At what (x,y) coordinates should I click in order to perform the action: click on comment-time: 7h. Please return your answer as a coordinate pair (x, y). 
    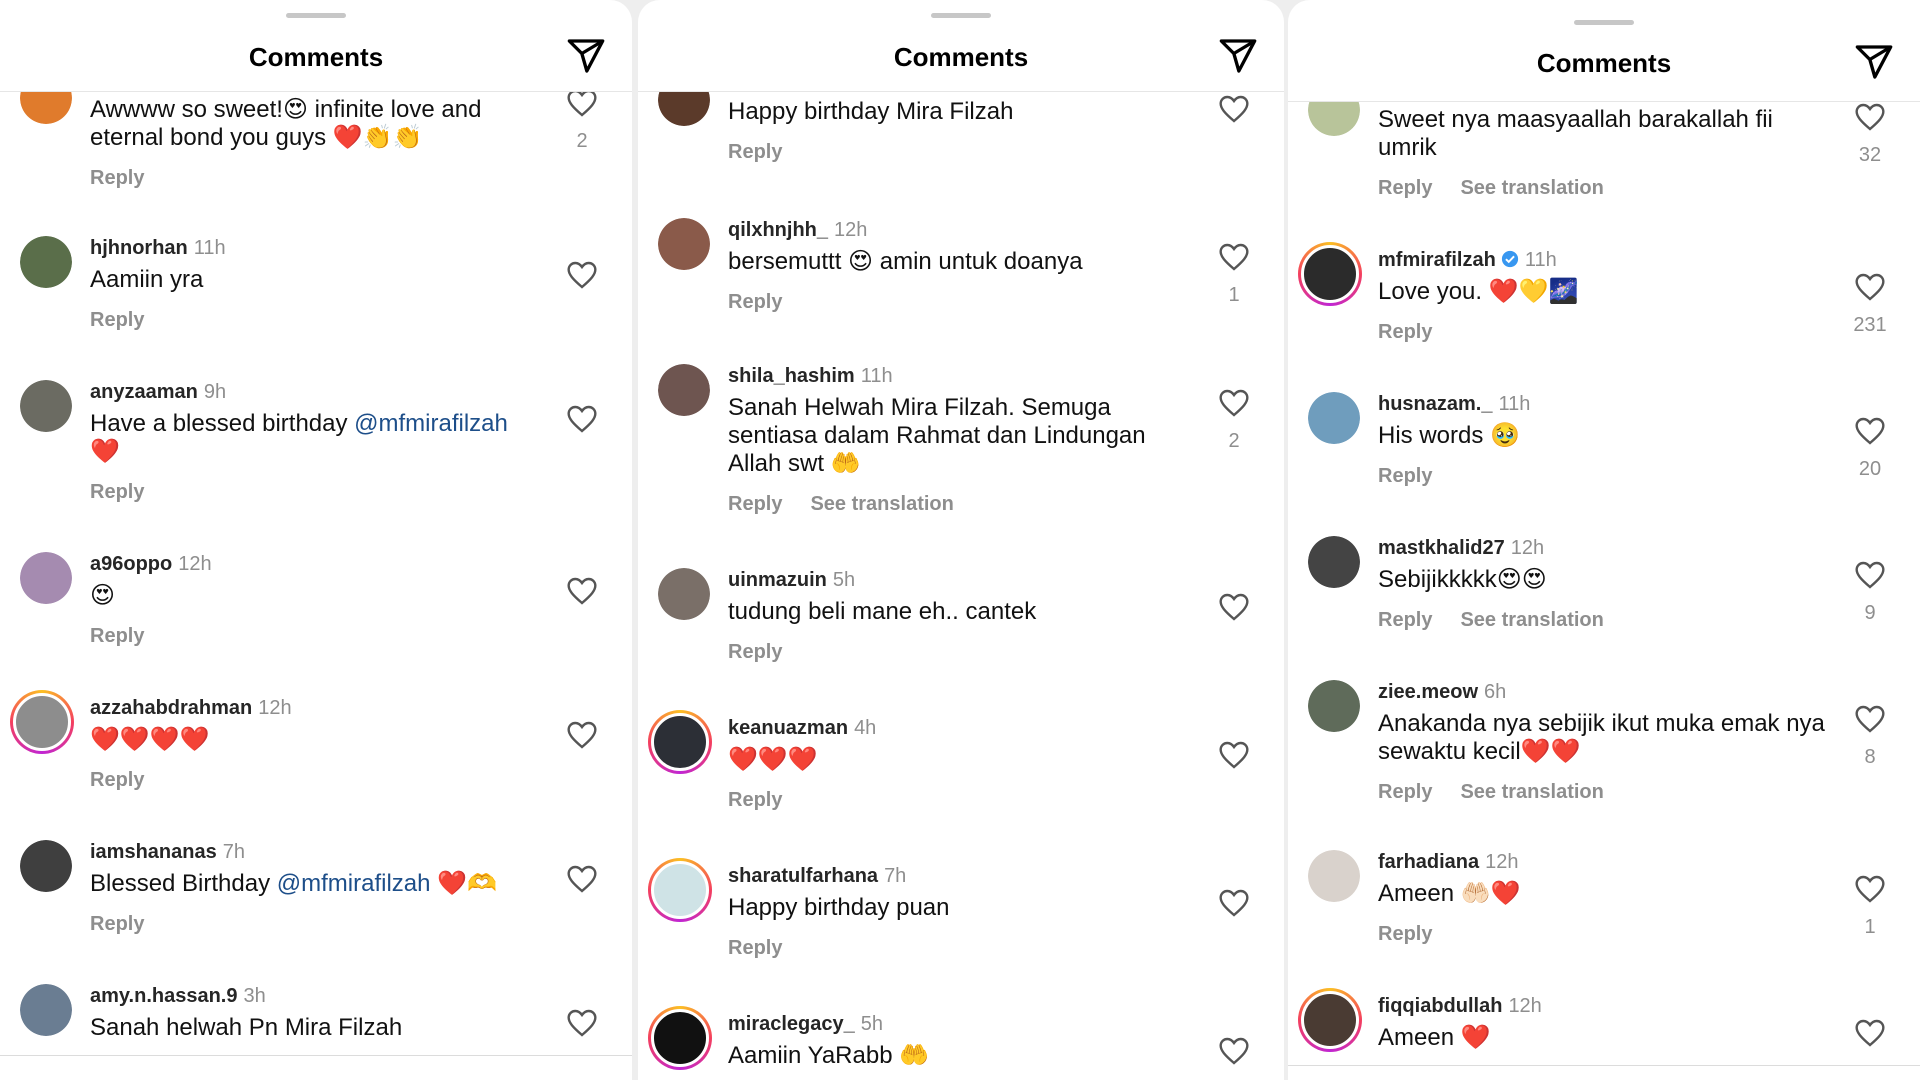
    Looking at the image, I should click on (895, 876).